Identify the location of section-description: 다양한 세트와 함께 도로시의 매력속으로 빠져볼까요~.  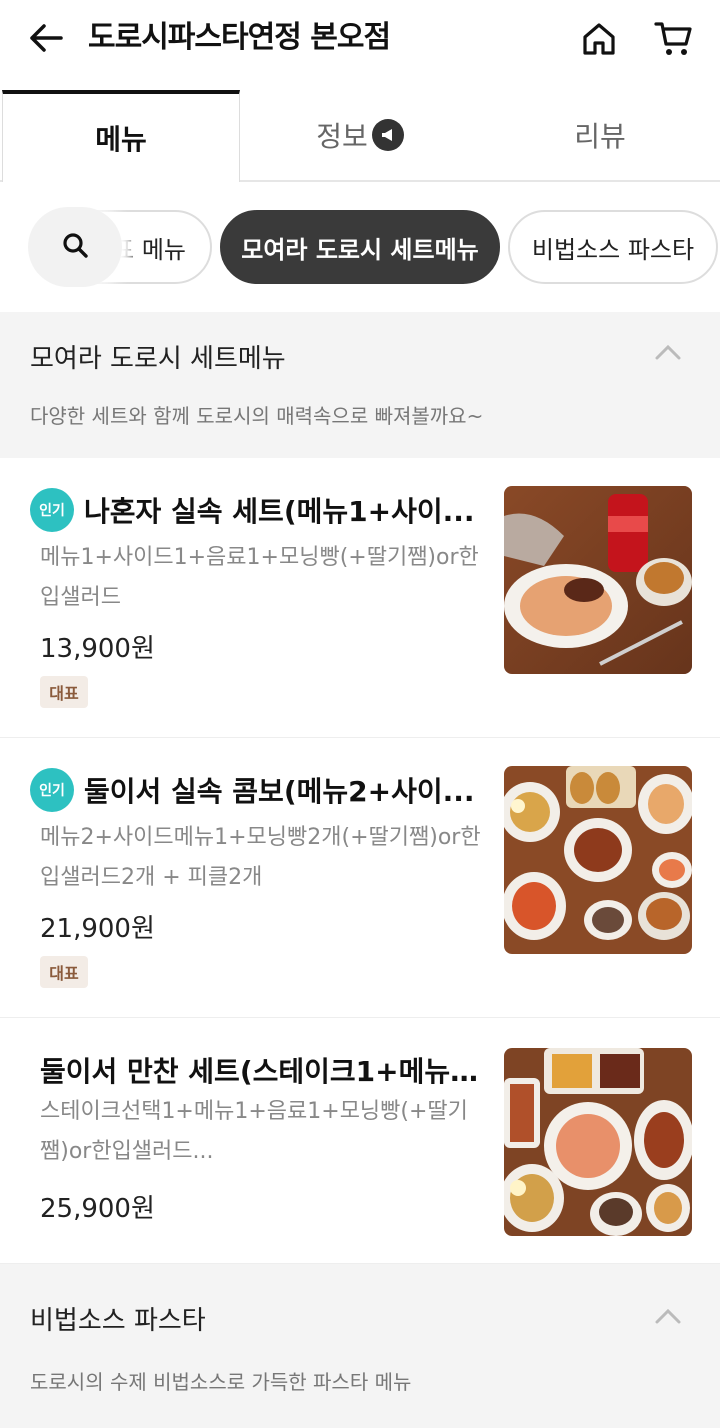
(257, 416).